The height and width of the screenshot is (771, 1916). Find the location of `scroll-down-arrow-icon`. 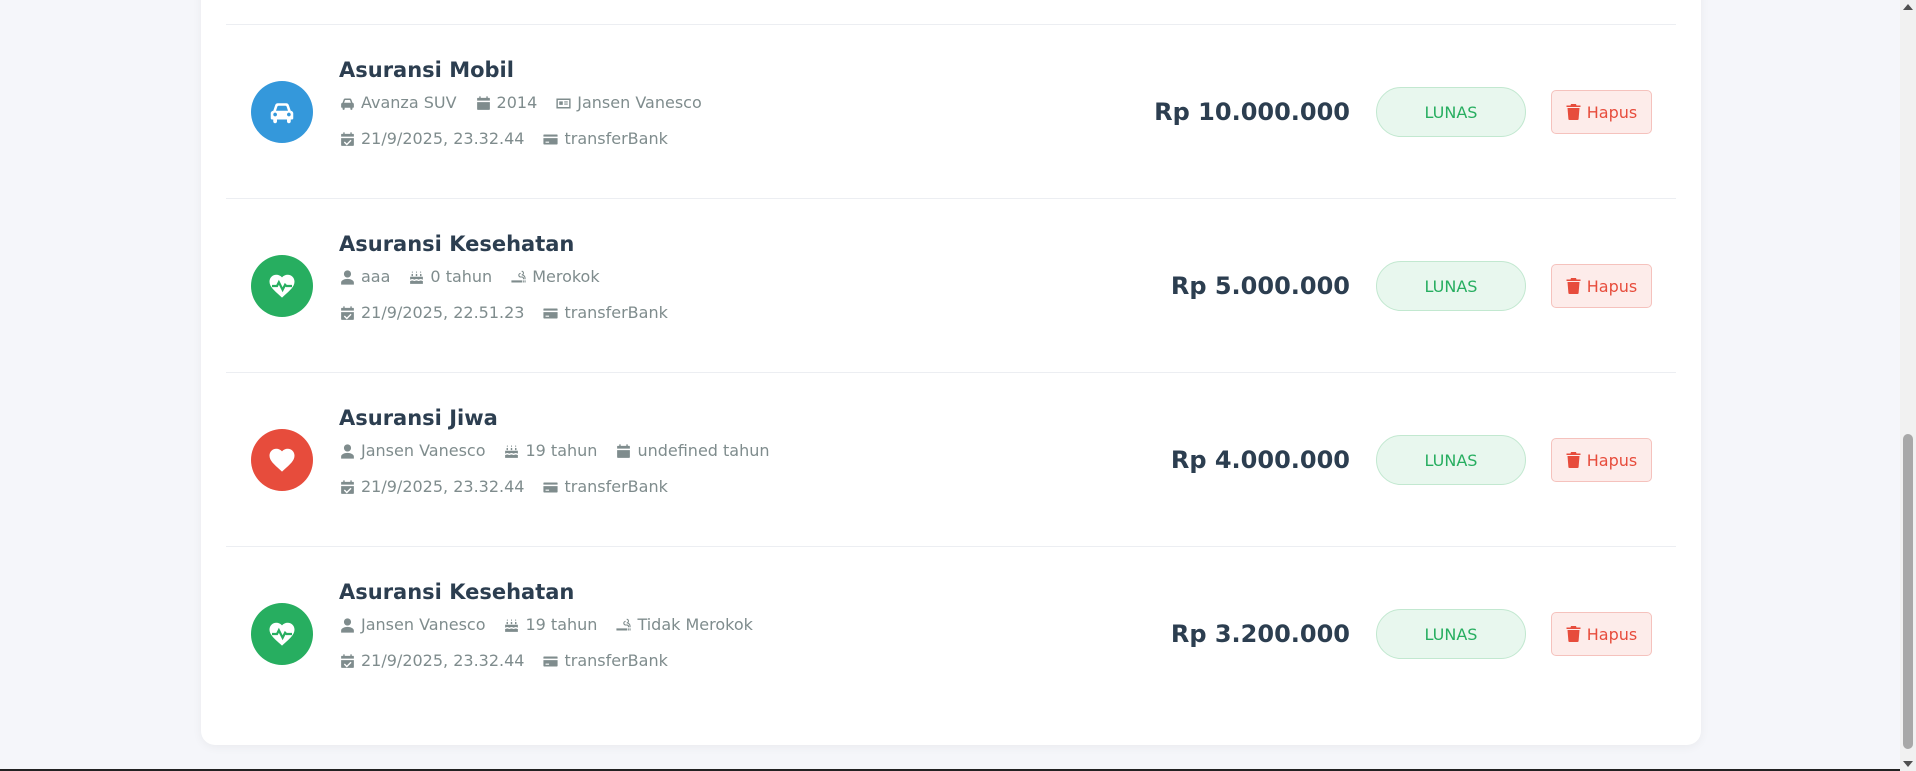

scroll-down-arrow-icon is located at coordinates (1908, 764).